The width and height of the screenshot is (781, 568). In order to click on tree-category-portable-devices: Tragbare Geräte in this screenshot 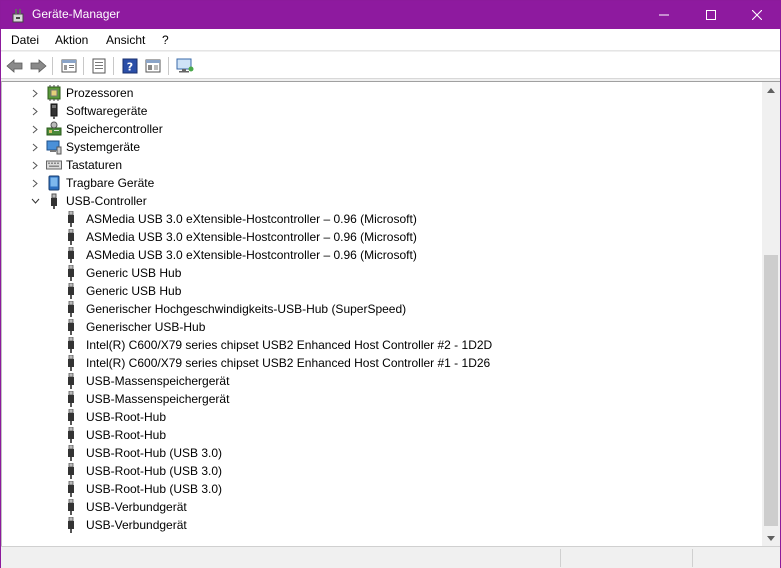, I will do `click(382, 183)`.